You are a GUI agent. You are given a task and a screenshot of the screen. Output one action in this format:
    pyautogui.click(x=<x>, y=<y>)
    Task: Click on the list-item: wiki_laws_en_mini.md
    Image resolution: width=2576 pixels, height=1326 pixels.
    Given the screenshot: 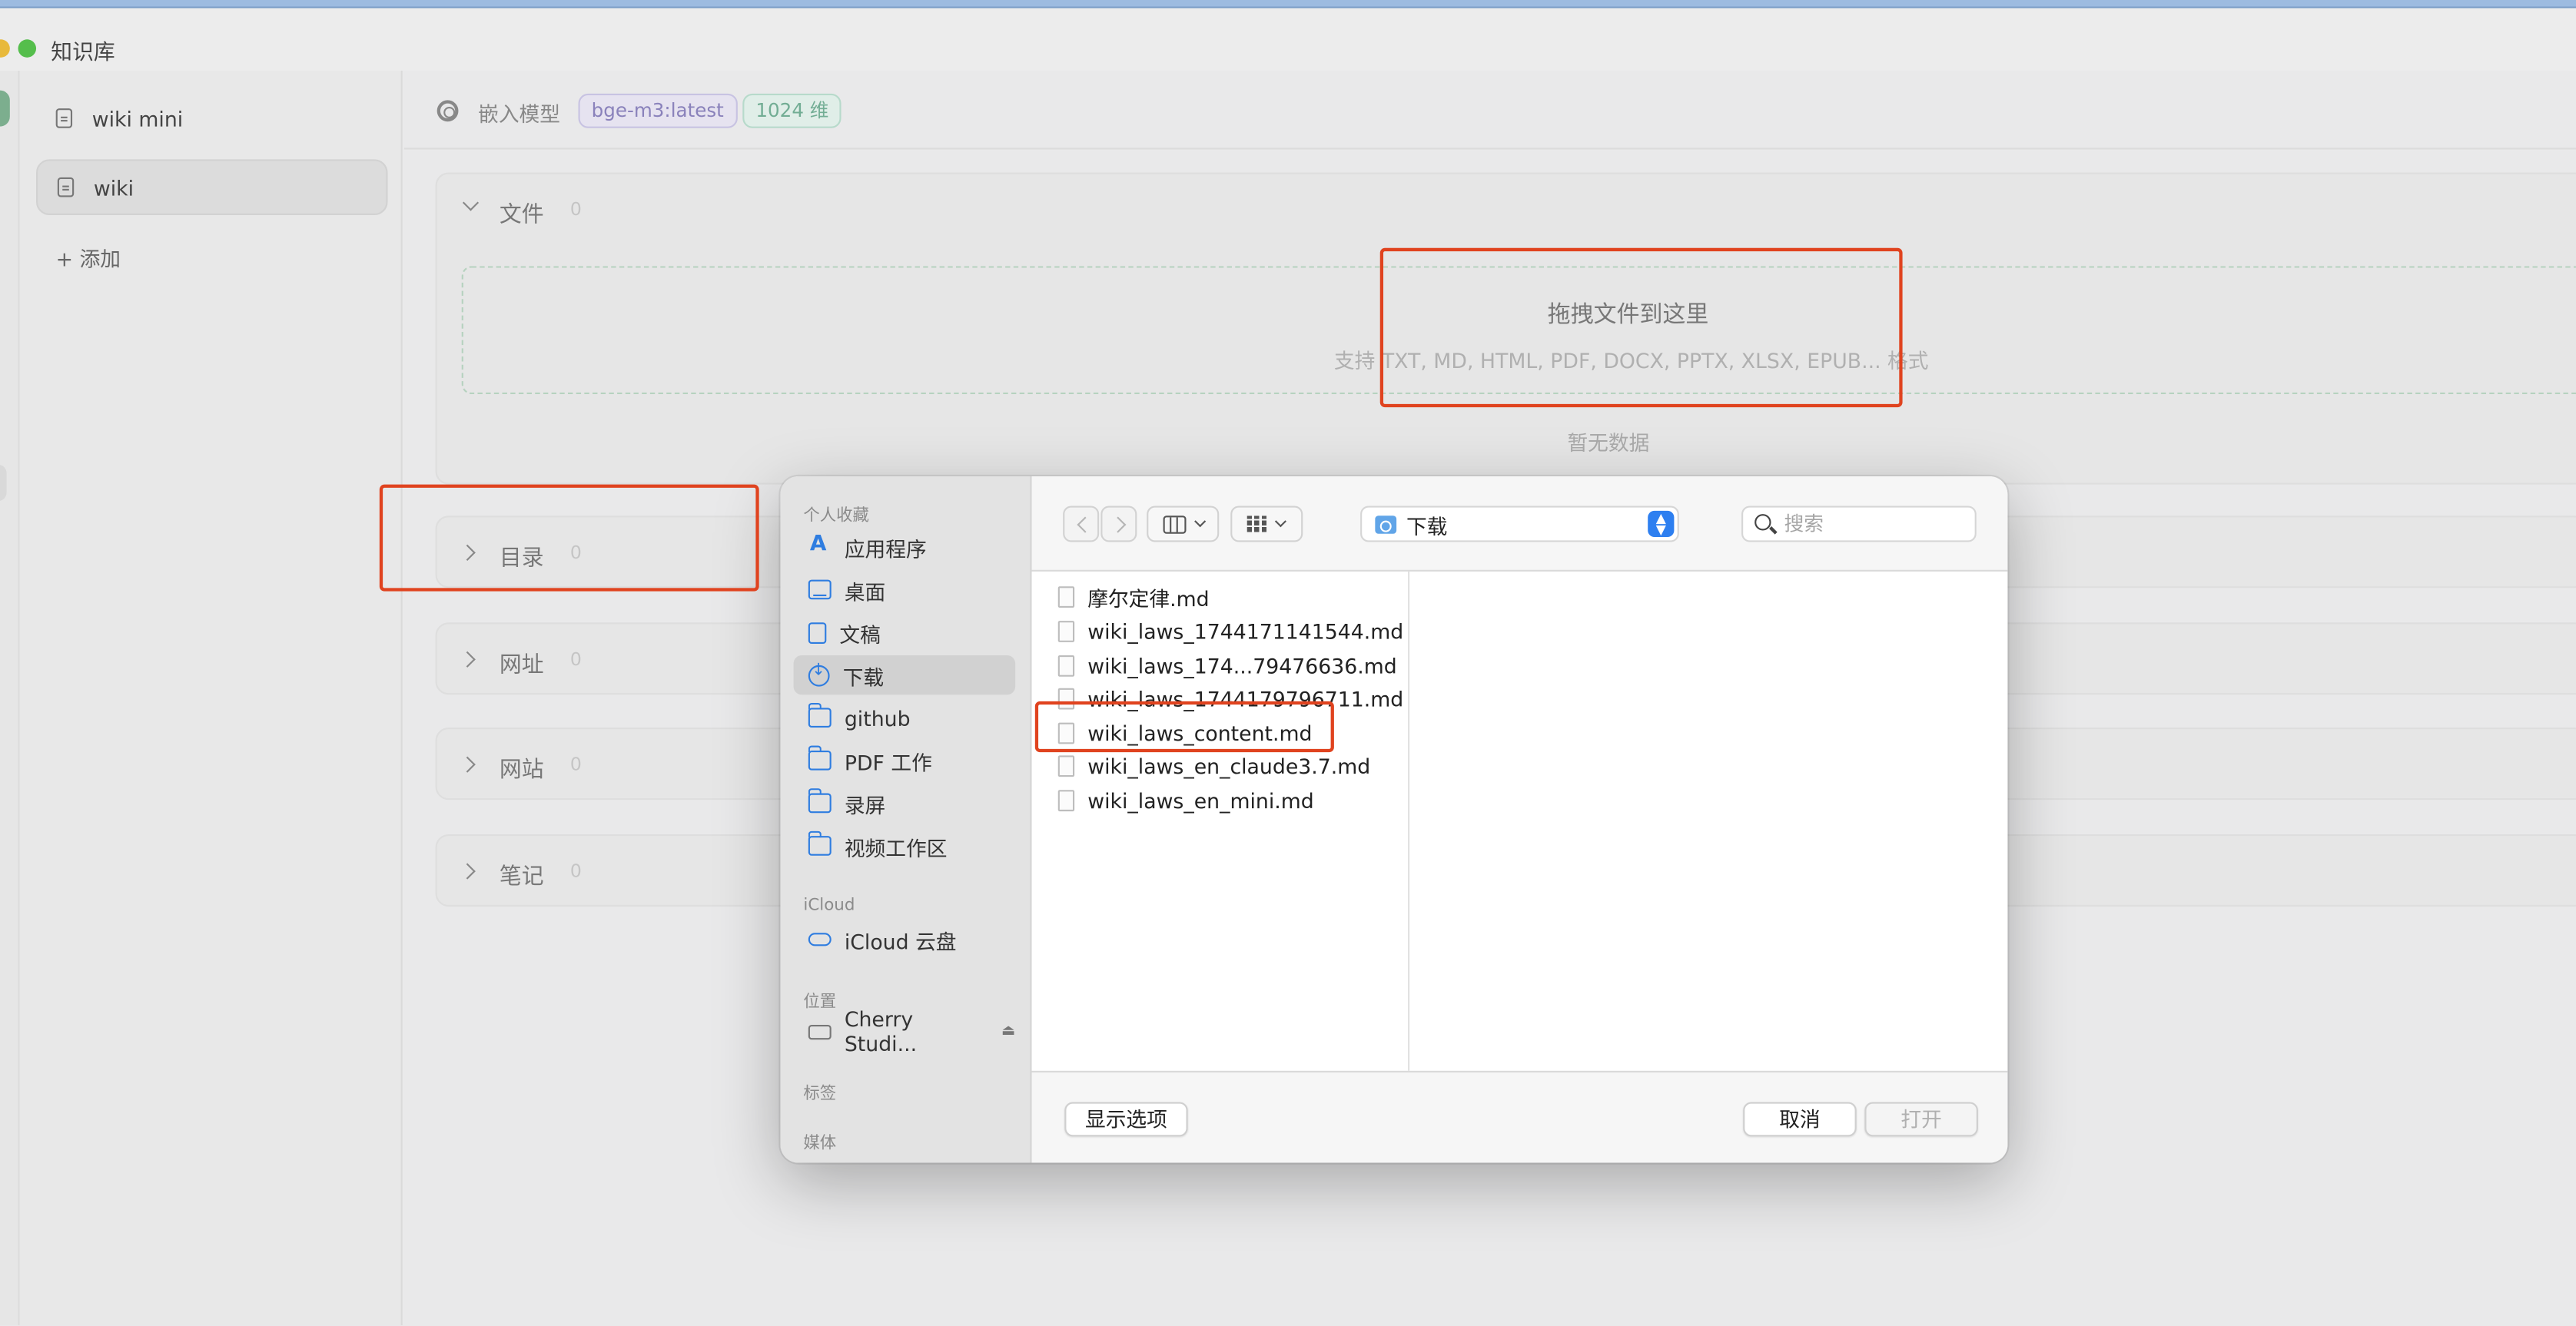 What is the action you would take?
    pyautogui.click(x=1185, y=801)
    